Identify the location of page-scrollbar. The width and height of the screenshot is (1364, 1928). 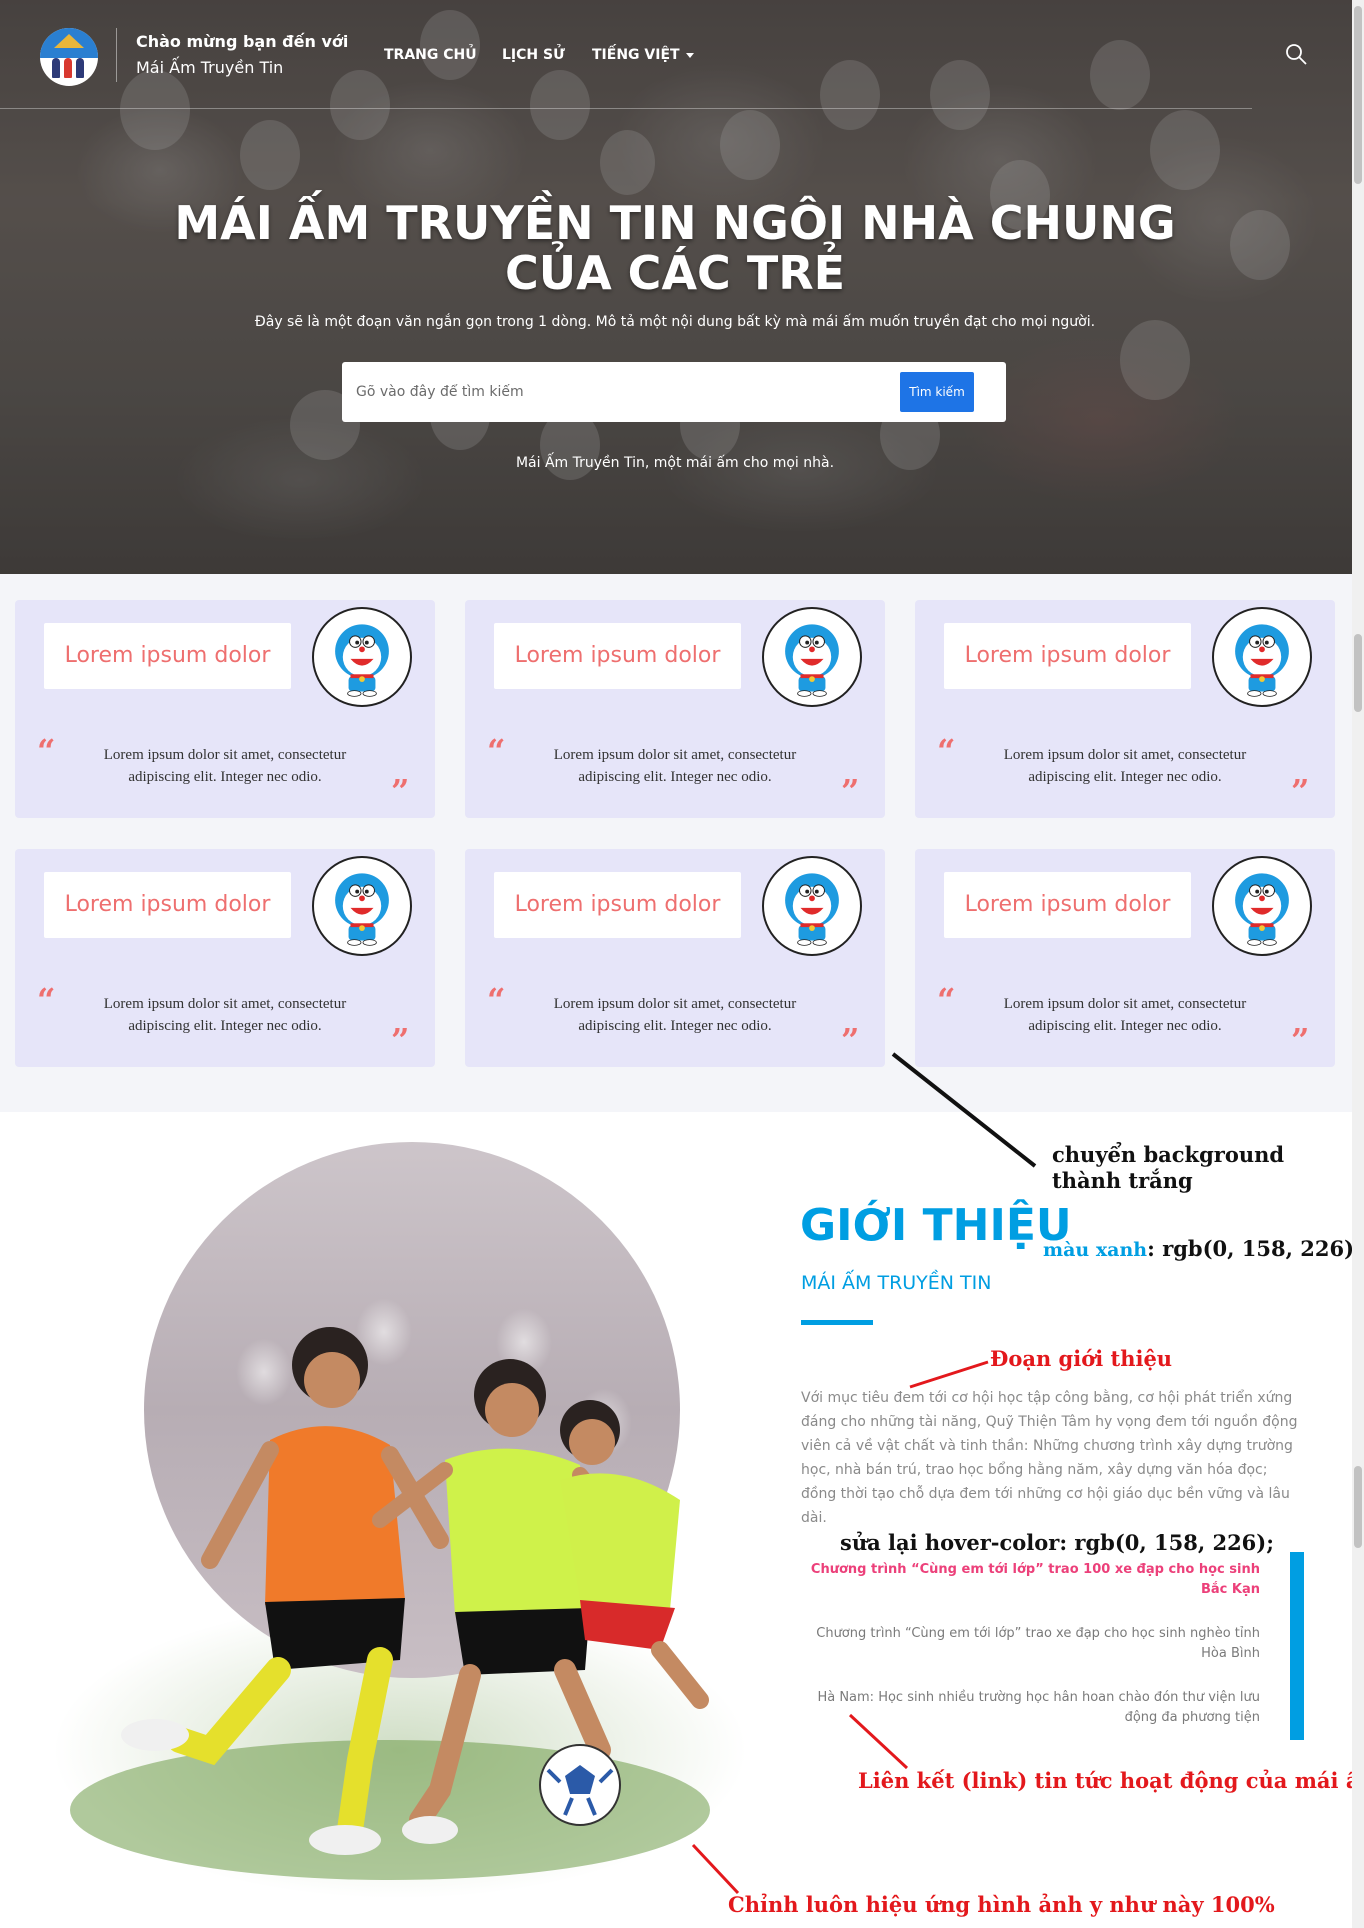
(1358, 964).